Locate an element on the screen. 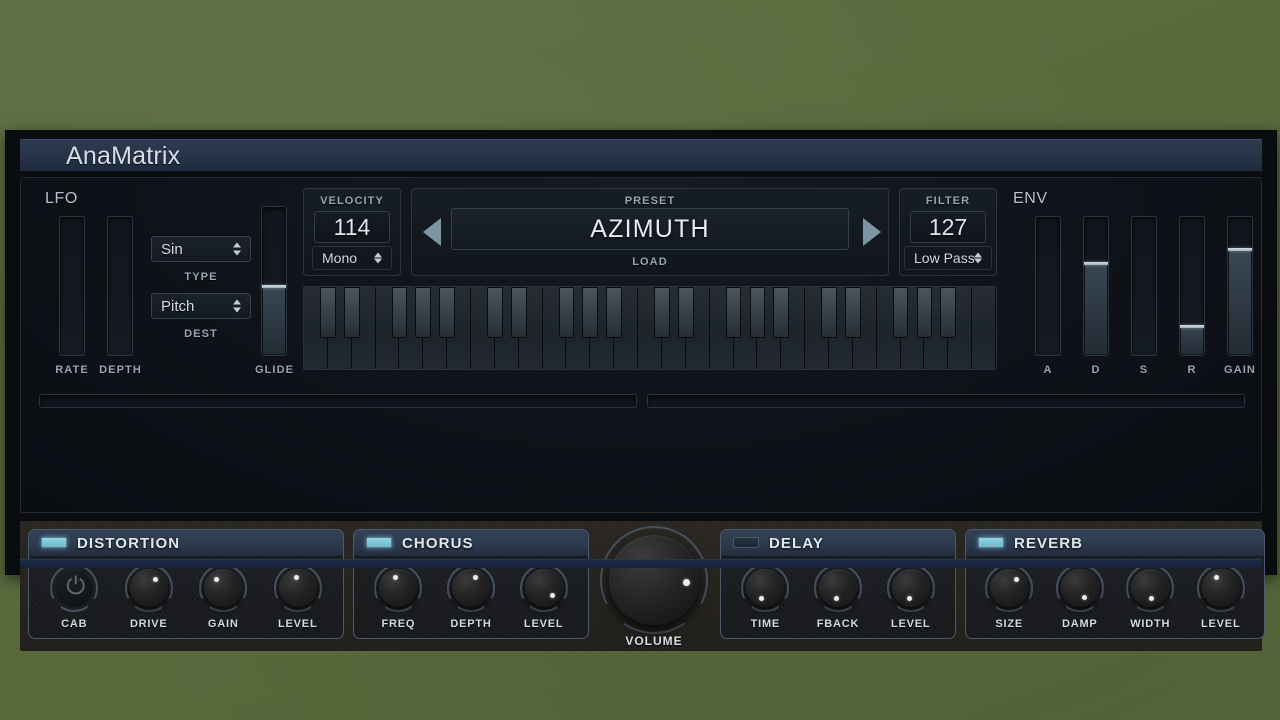  triangle-right-icon is located at coordinates (872, 232).